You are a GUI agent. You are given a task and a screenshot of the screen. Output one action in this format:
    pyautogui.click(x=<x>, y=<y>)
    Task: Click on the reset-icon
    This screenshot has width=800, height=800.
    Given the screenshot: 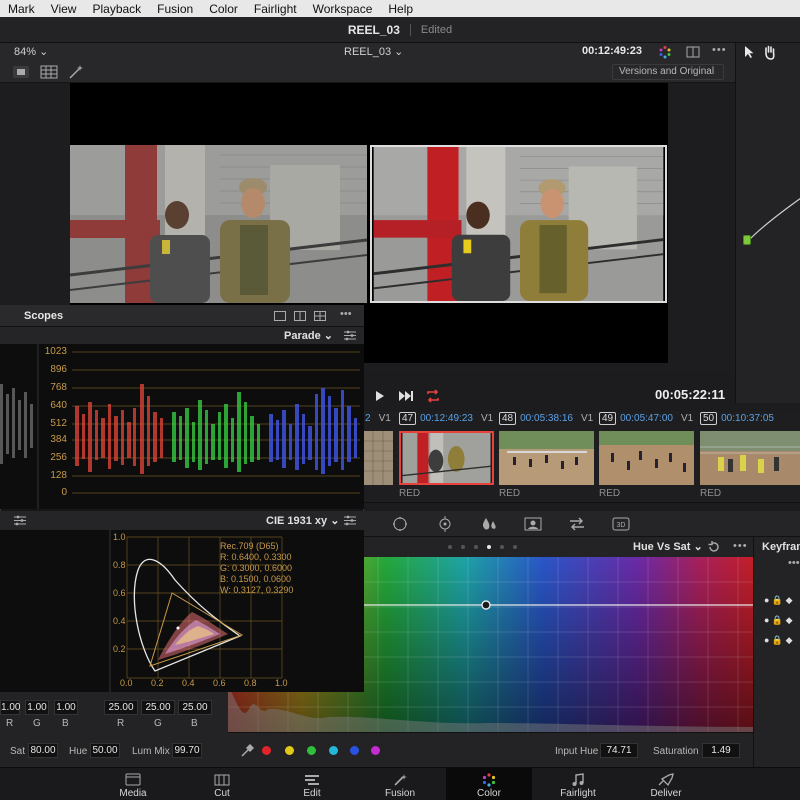 What is the action you would take?
    pyautogui.click(x=714, y=547)
    